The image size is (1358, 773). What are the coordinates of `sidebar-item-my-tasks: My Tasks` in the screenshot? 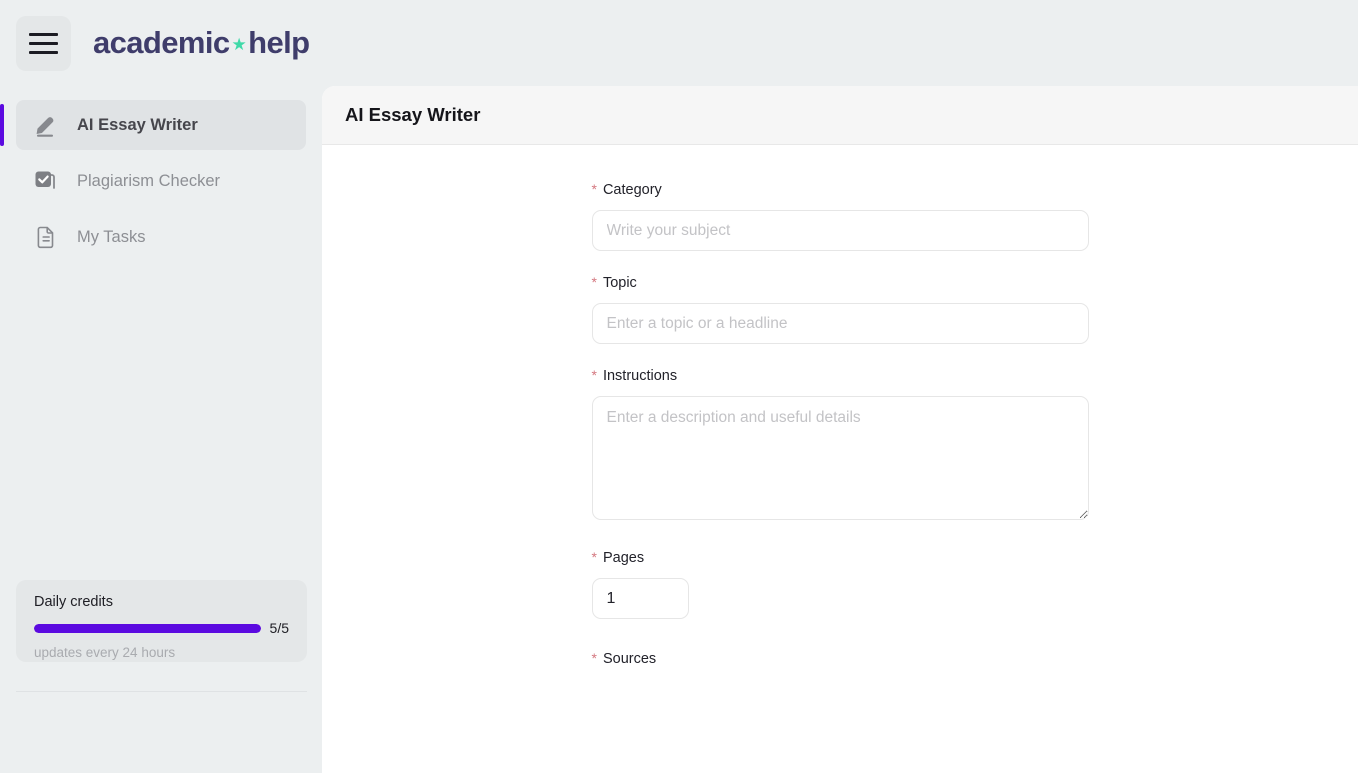 It's located at (161, 237).